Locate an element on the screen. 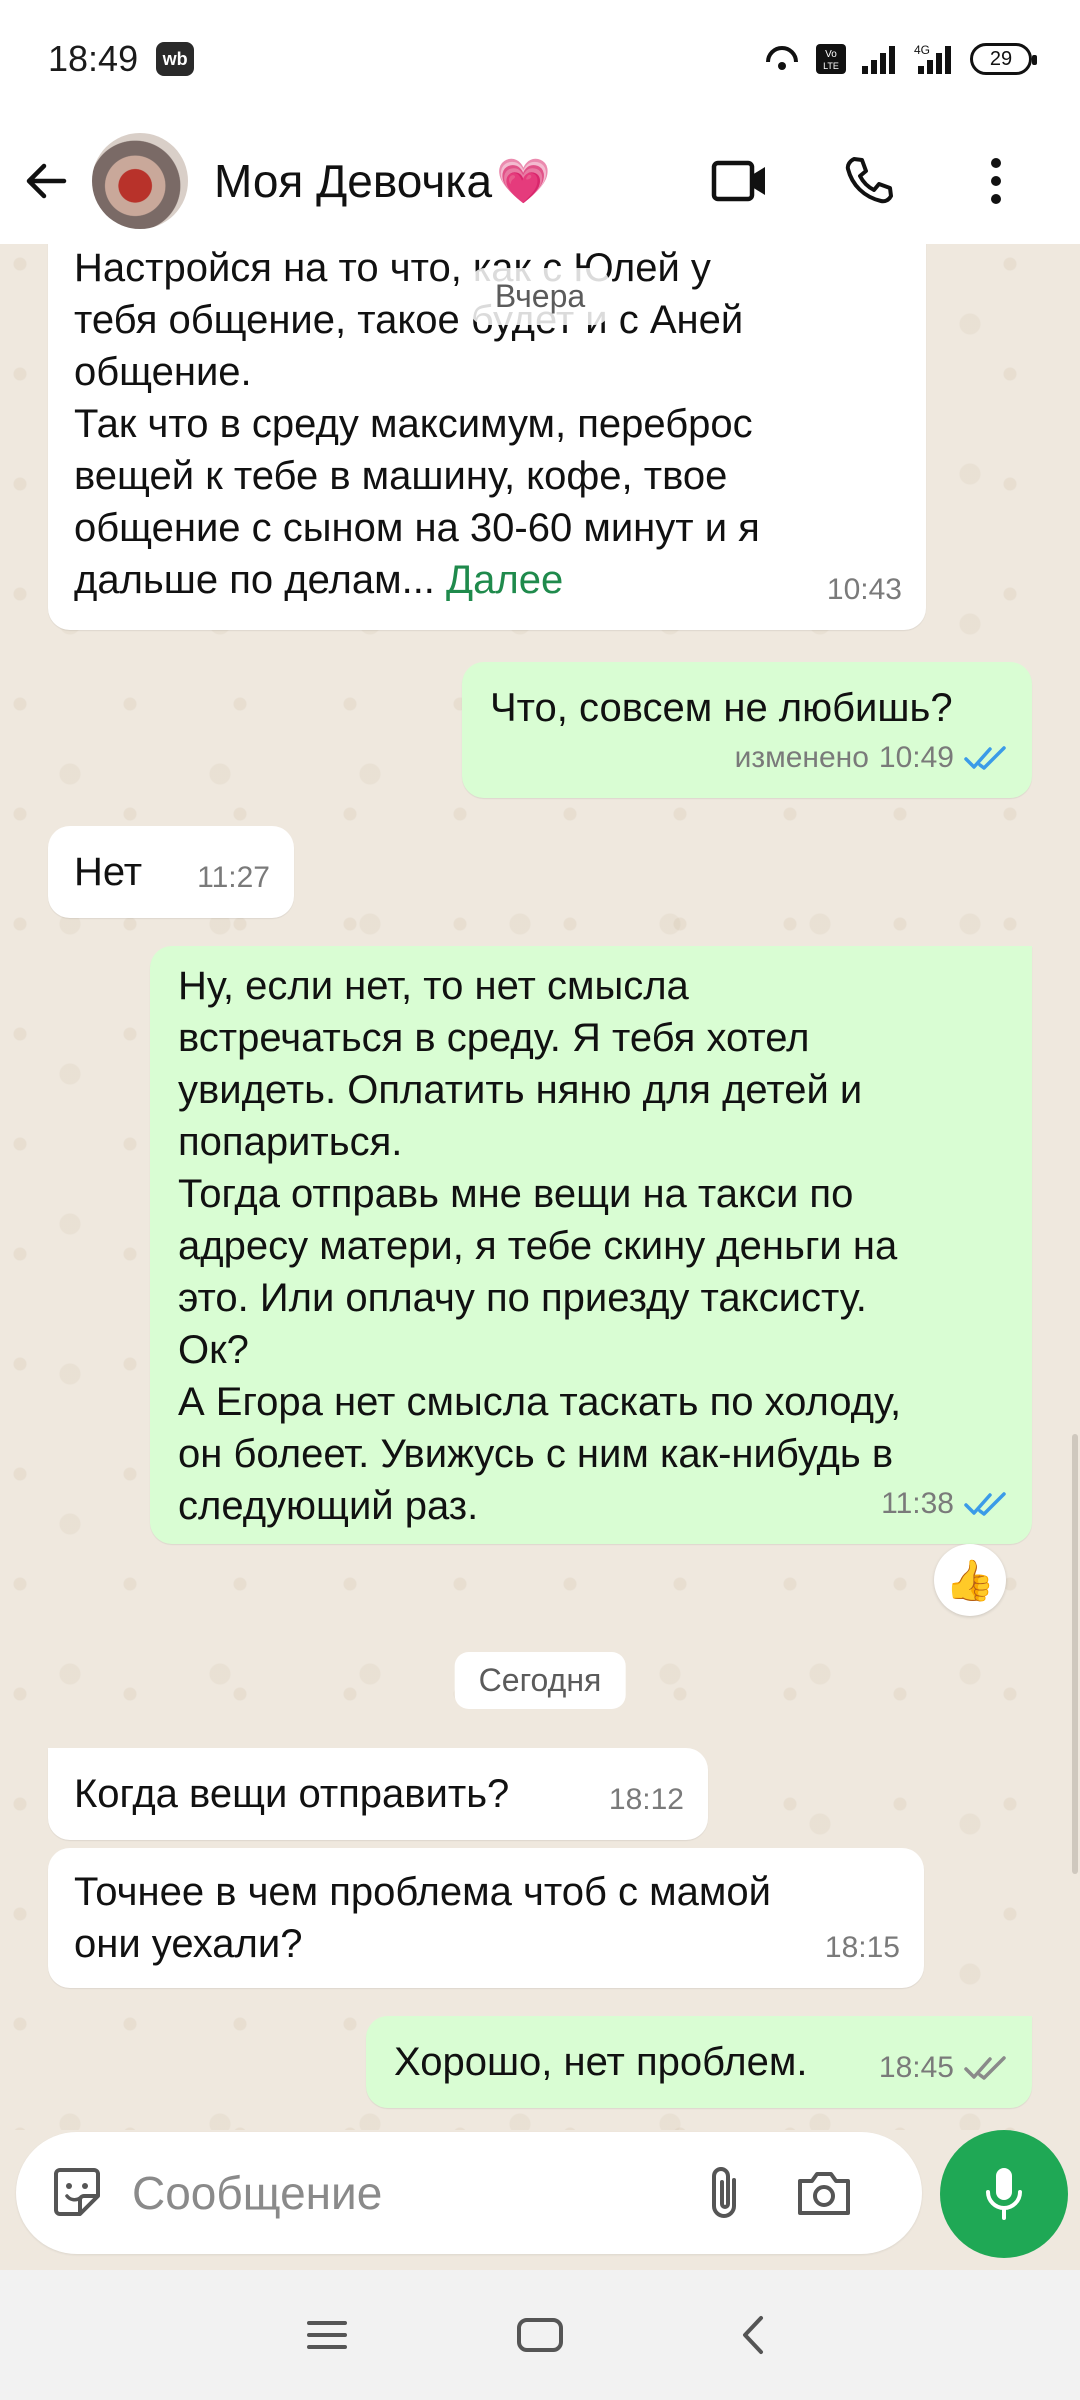  arrow-left-icon is located at coordinates (46, 181).